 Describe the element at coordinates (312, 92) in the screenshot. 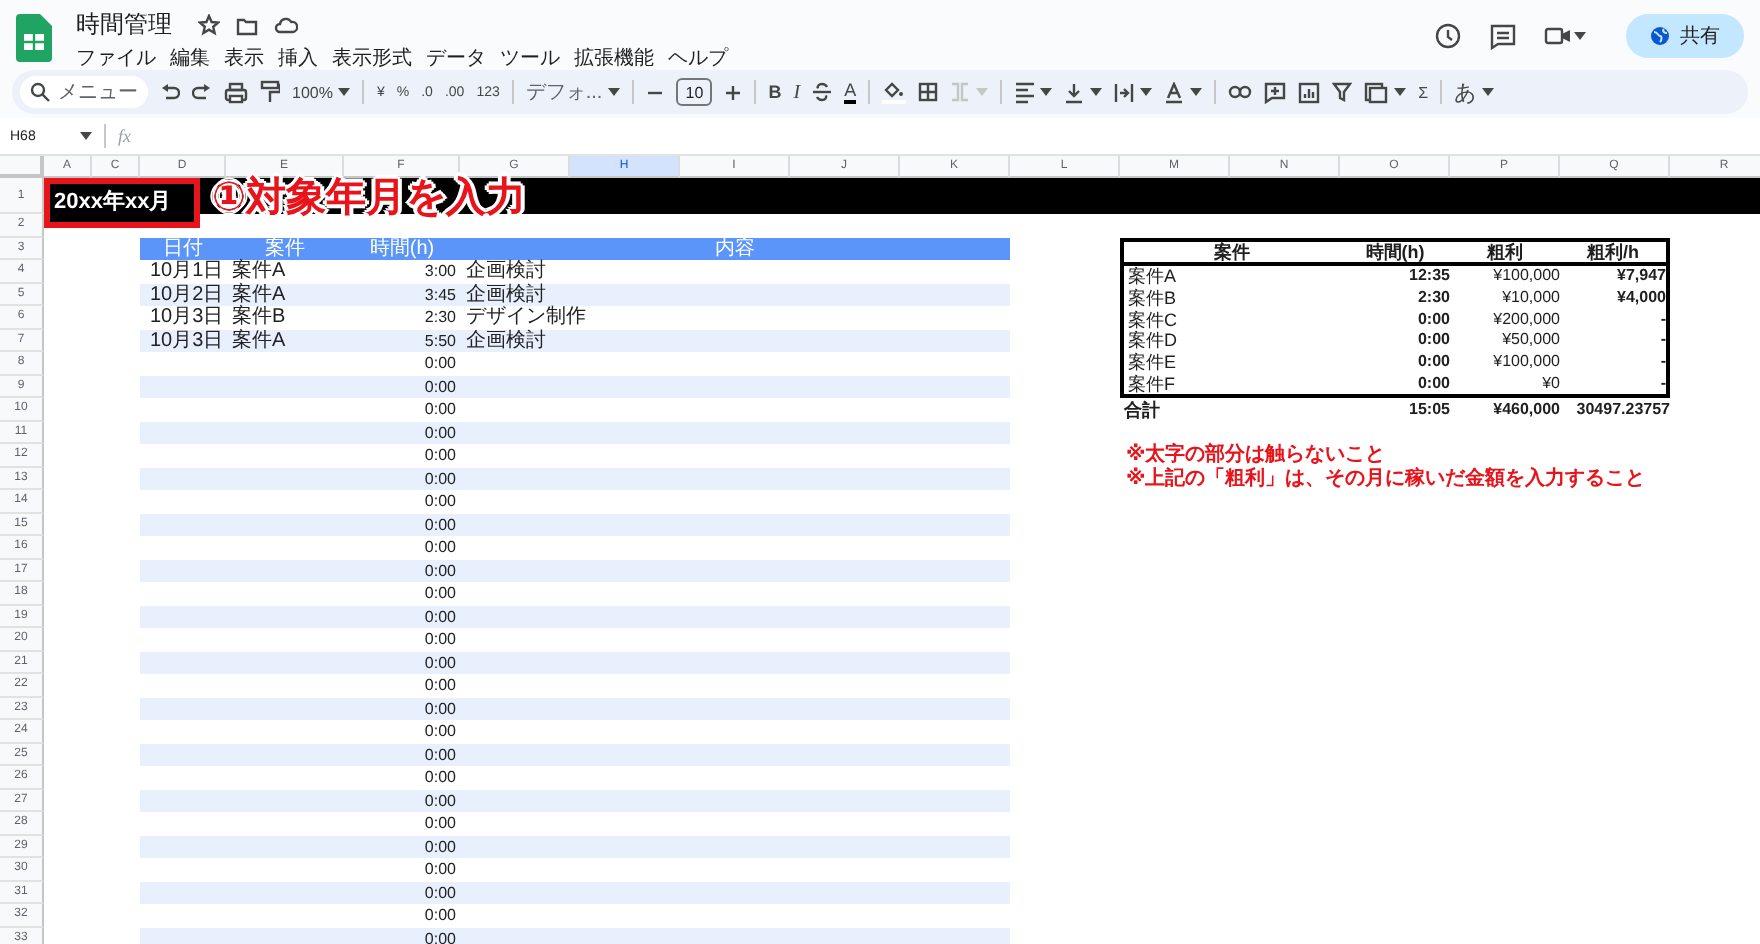

I see `zoom-select: 100%` at that location.